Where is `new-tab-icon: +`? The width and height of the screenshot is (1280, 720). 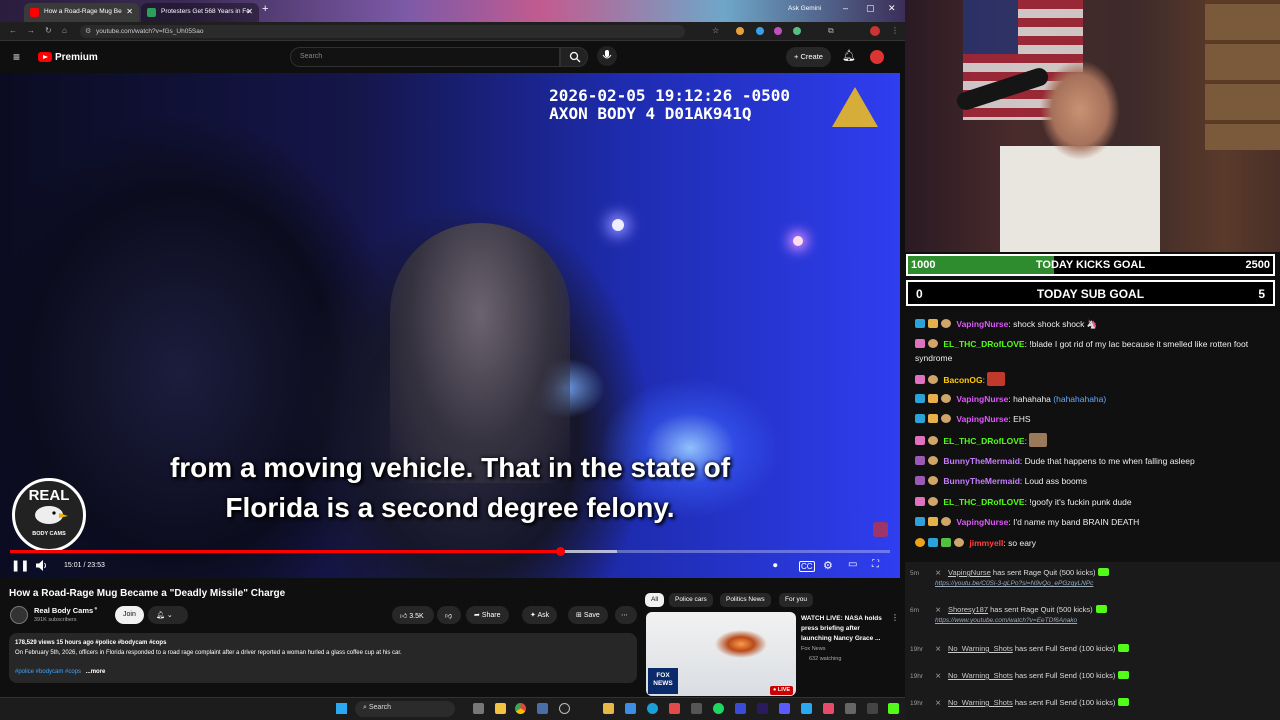
new-tab-icon: + is located at coordinates (265, 9).